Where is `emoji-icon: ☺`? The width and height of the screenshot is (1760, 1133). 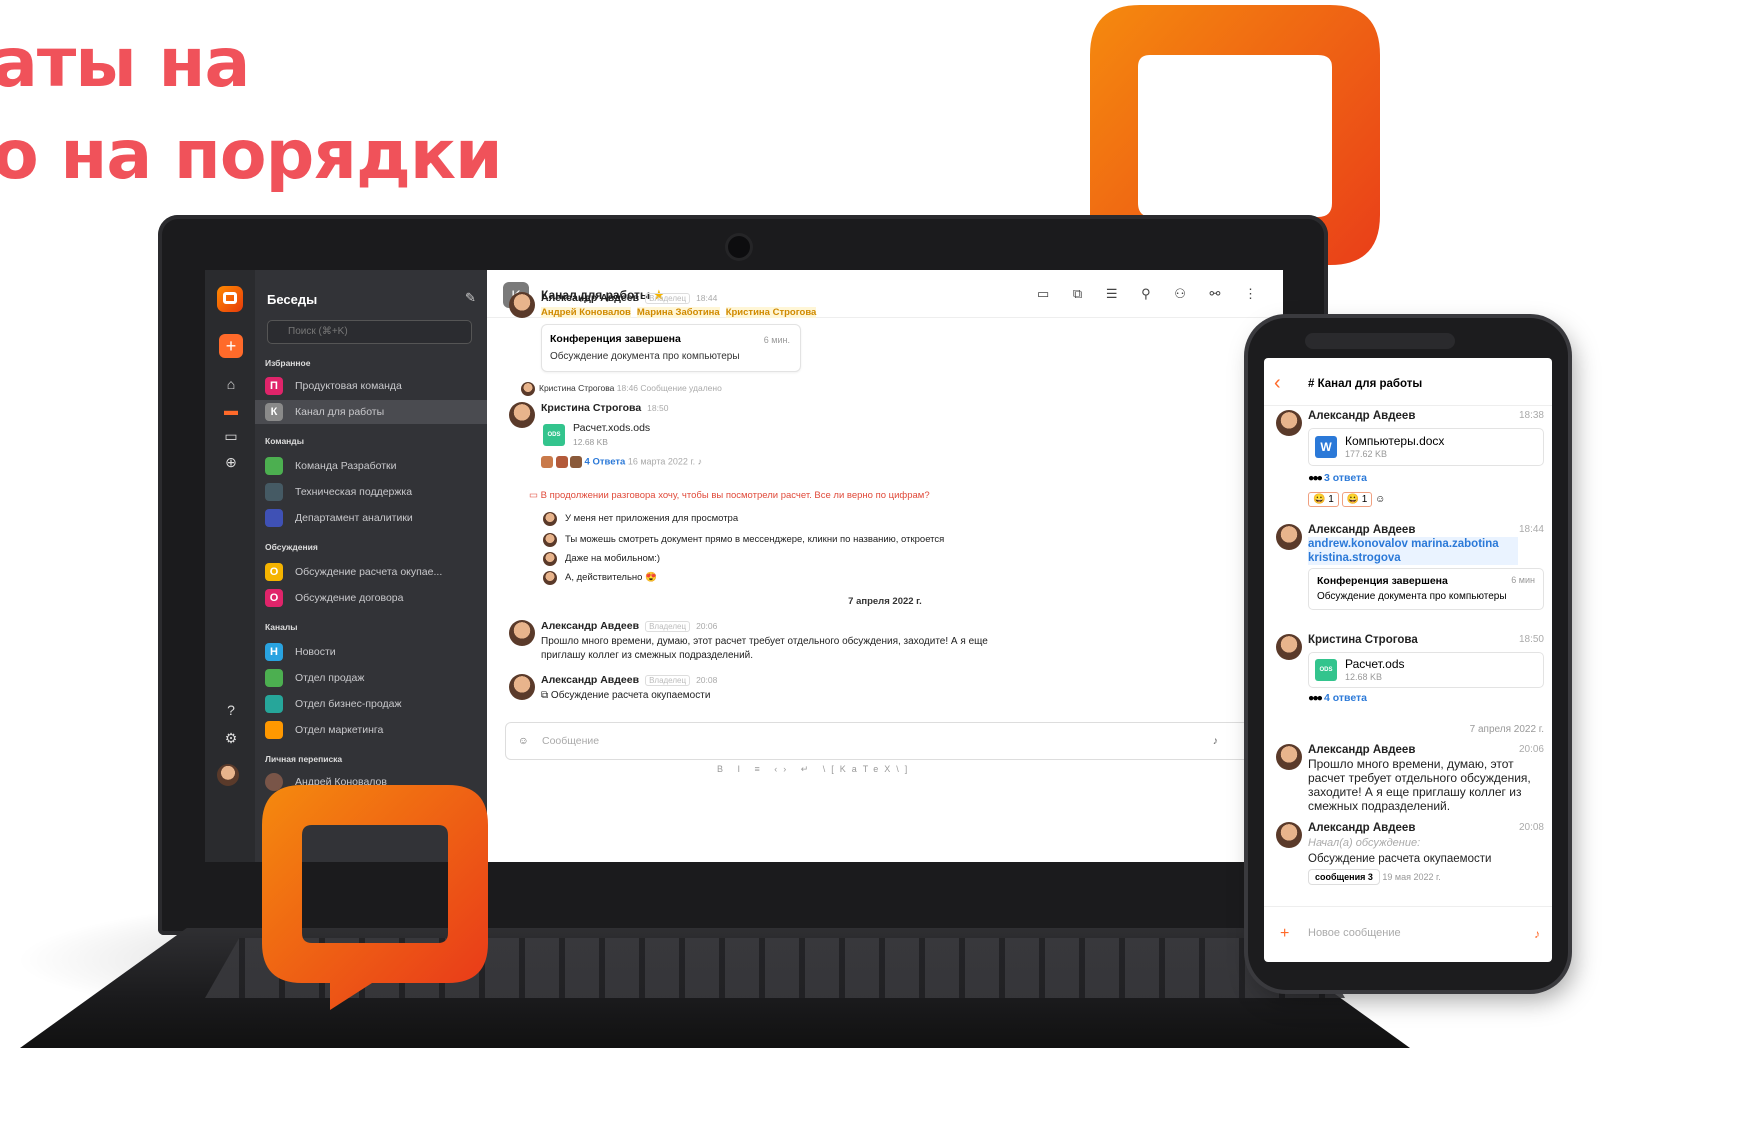 emoji-icon: ☺ is located at coordinates (523, 741).